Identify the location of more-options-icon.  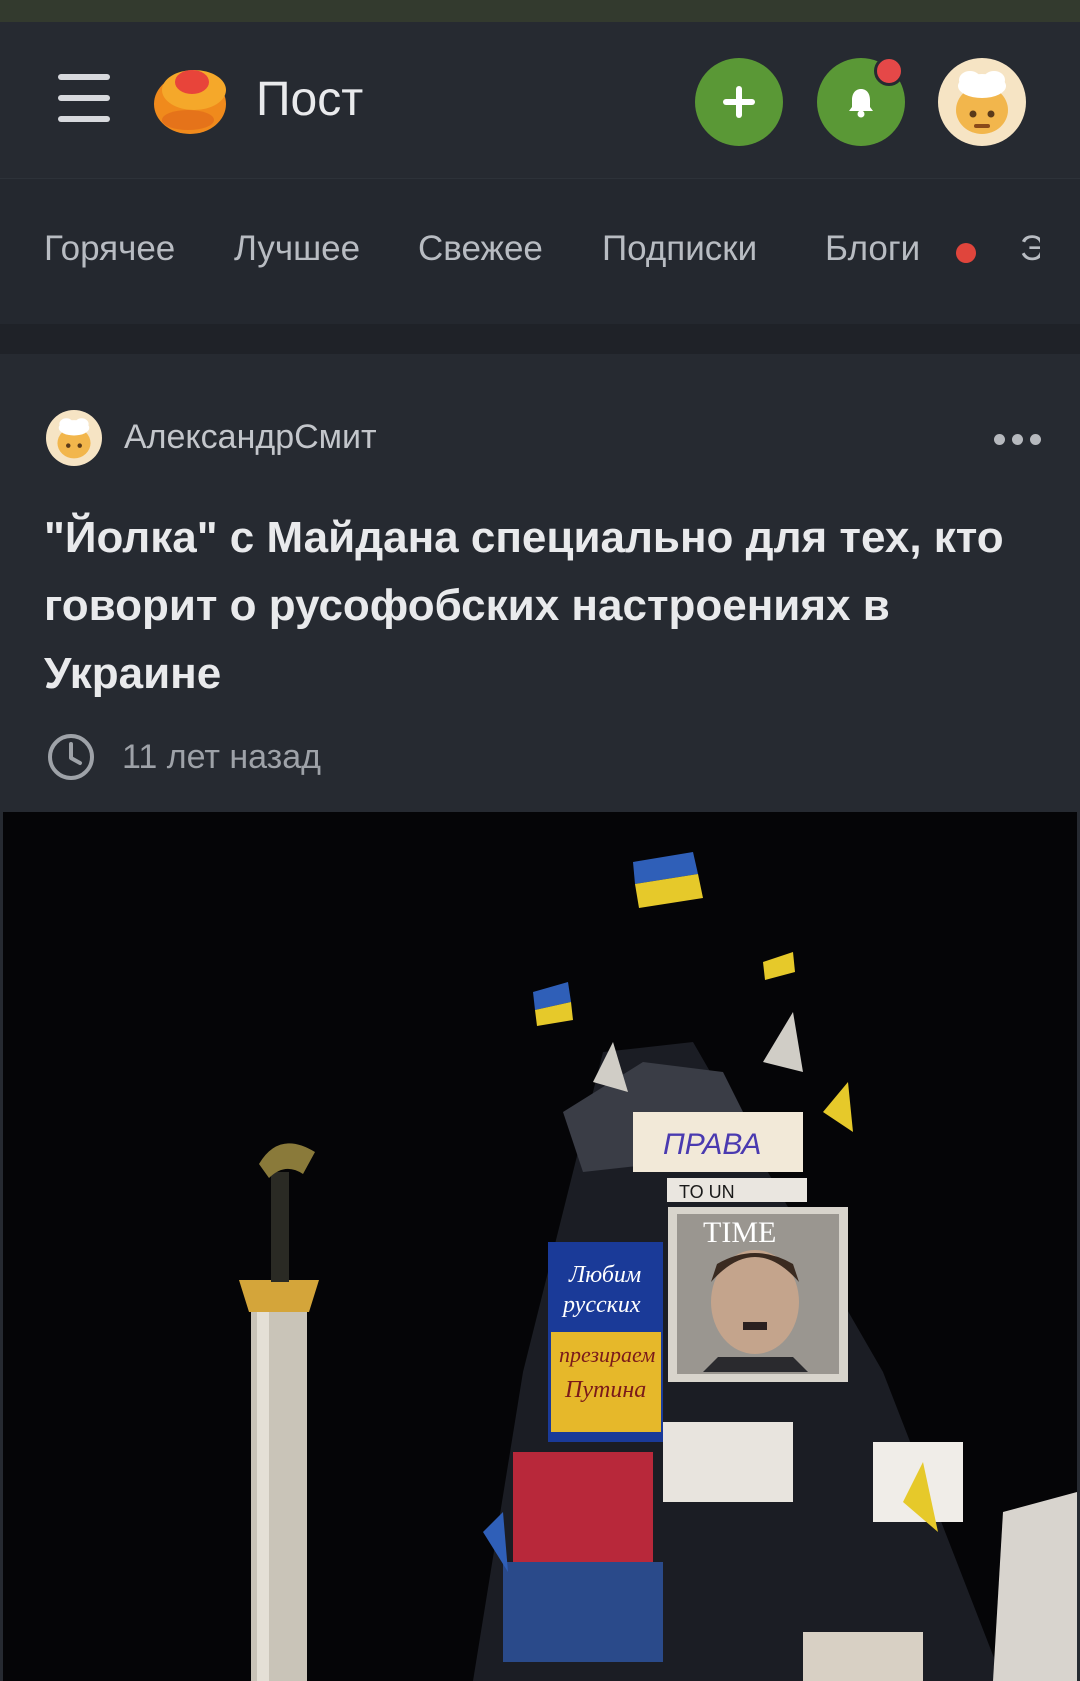
(1018, 440).